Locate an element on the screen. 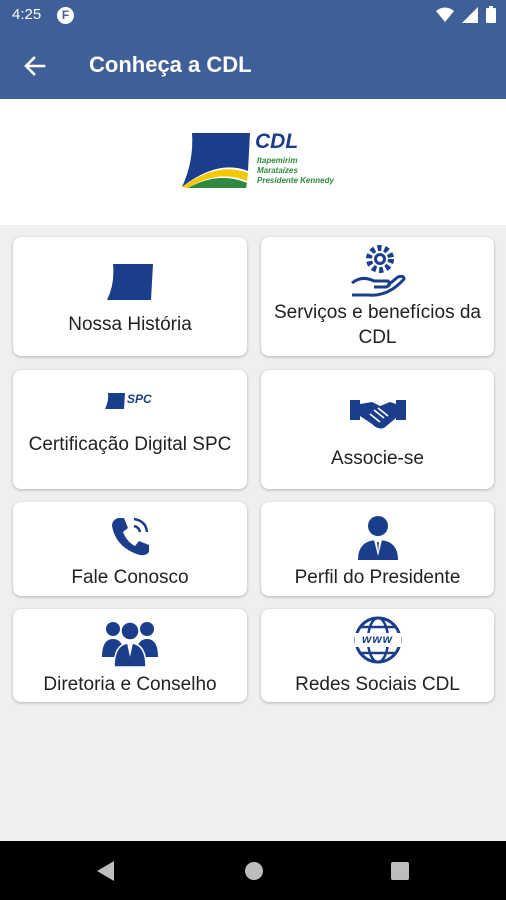 Image resolution: width=506 pixels, height=900 pixels. menu-card-label: Certificação Digital SPC is located at coordinates (130, 444).